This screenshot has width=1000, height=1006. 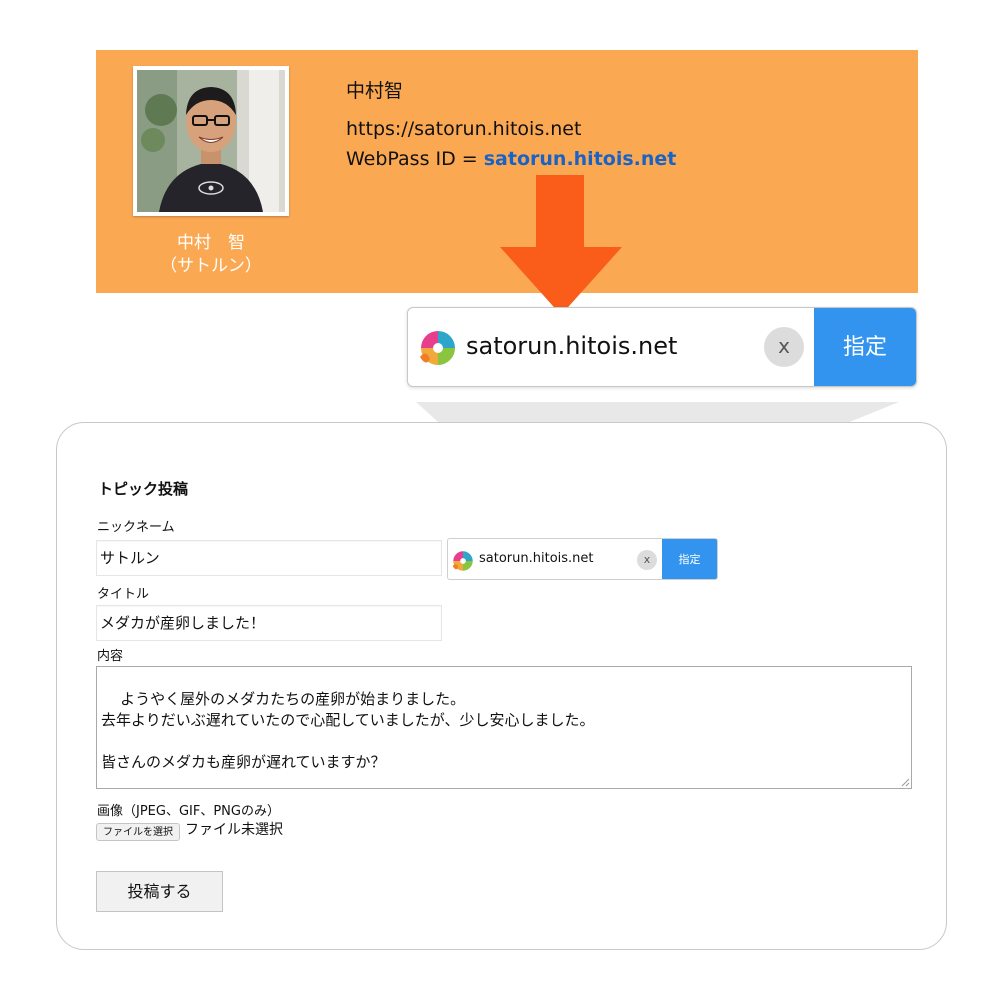 I want to click on profile-name: 中村智, so click(x=375, y=91).